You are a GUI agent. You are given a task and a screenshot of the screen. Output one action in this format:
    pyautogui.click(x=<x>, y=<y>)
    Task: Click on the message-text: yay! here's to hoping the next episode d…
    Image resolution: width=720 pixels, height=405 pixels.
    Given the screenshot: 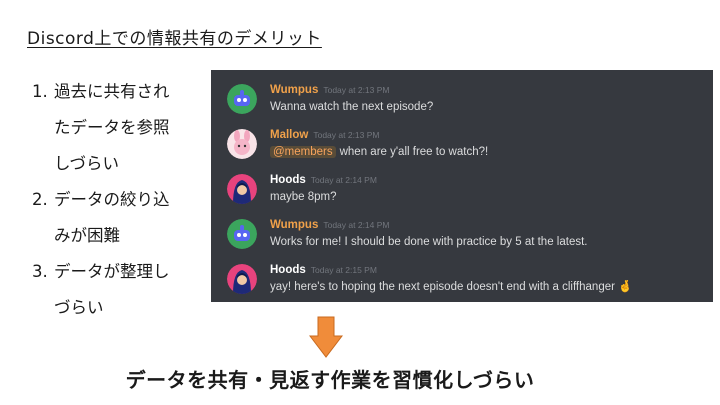 What is the action you would take?
    pyautogui.click(x=442, y=287)
    